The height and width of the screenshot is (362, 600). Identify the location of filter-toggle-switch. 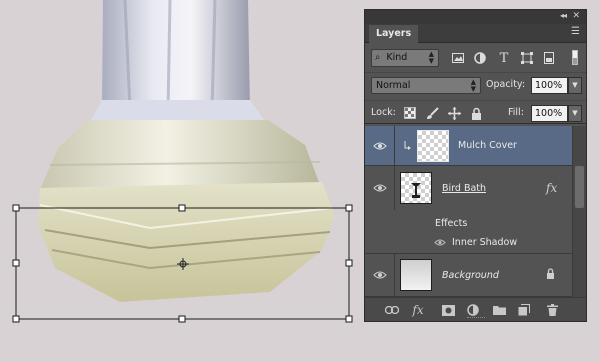
(575, 57).